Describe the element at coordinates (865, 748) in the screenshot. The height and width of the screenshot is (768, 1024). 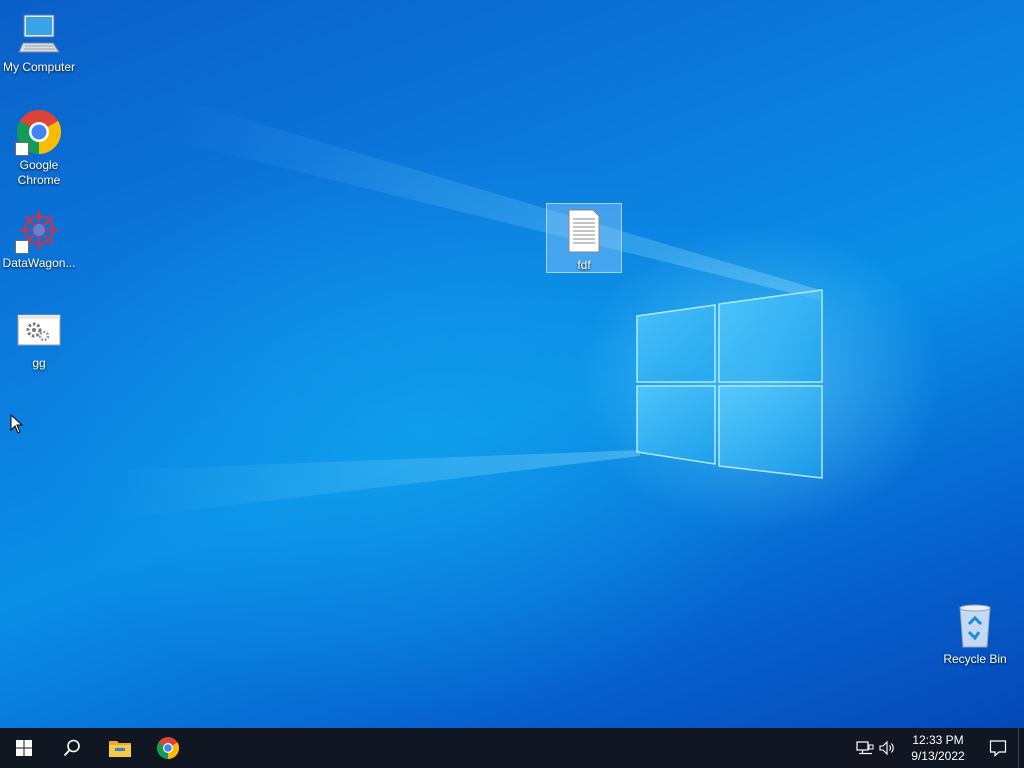
I see `network-icon` at that location.